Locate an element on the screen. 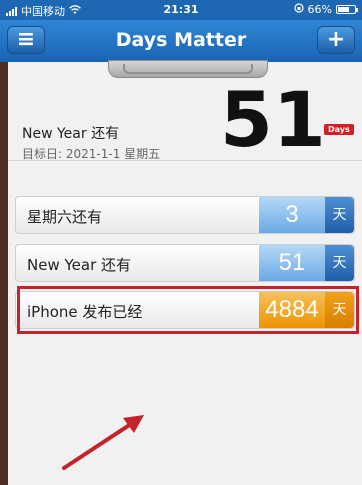  status-right: 66% is located at coordinates (325, 9).